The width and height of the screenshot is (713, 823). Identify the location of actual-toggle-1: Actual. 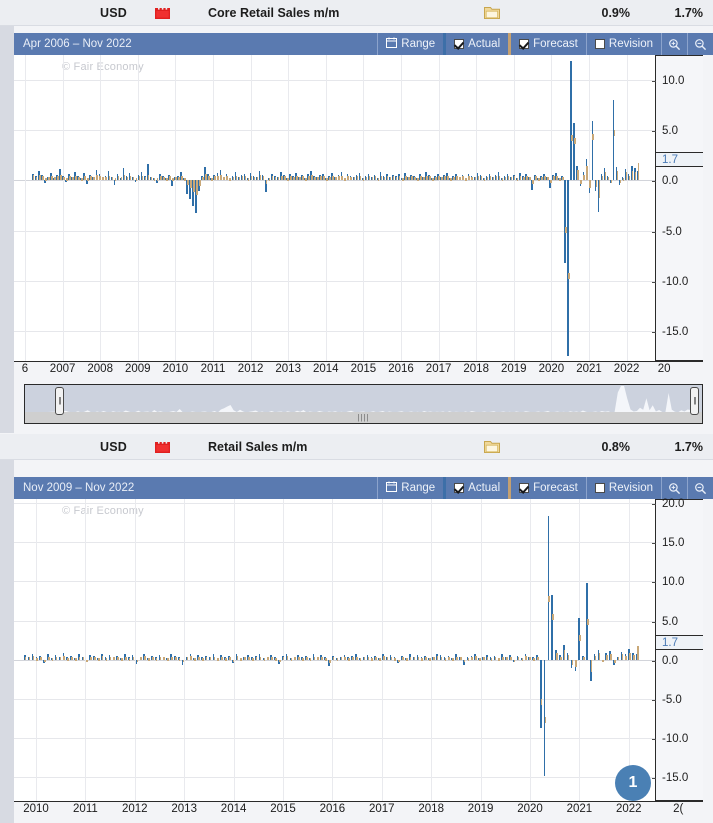
(475, 488).